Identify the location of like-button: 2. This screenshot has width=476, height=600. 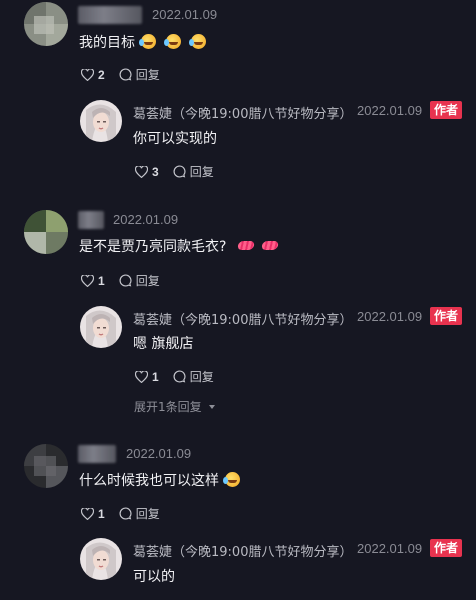
(93, 75).